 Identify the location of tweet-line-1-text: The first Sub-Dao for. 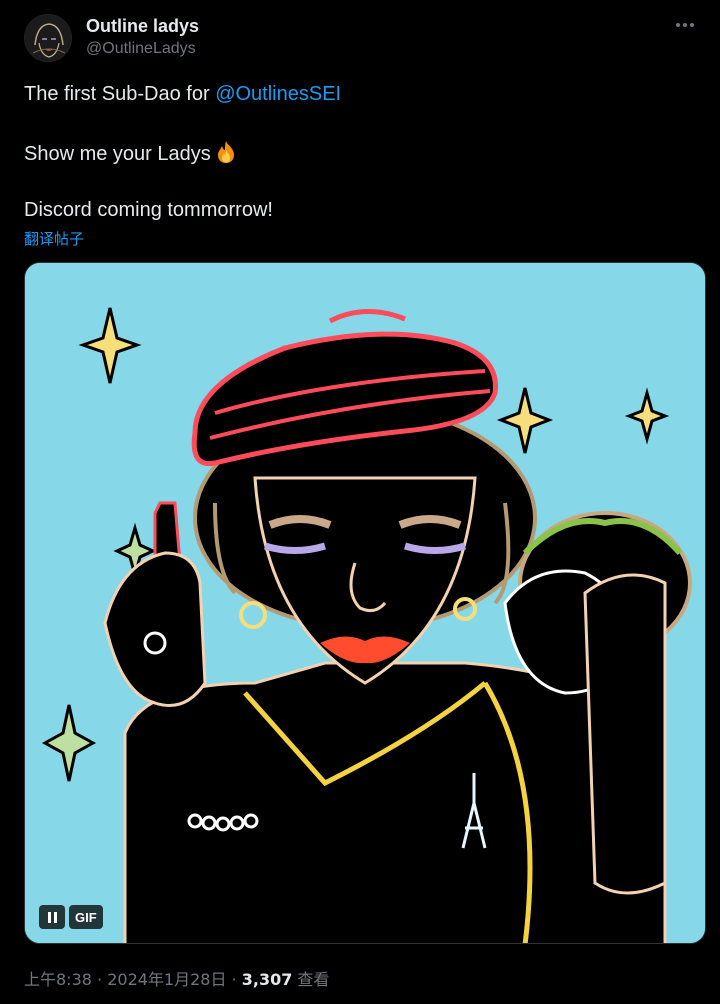
(120, 94).